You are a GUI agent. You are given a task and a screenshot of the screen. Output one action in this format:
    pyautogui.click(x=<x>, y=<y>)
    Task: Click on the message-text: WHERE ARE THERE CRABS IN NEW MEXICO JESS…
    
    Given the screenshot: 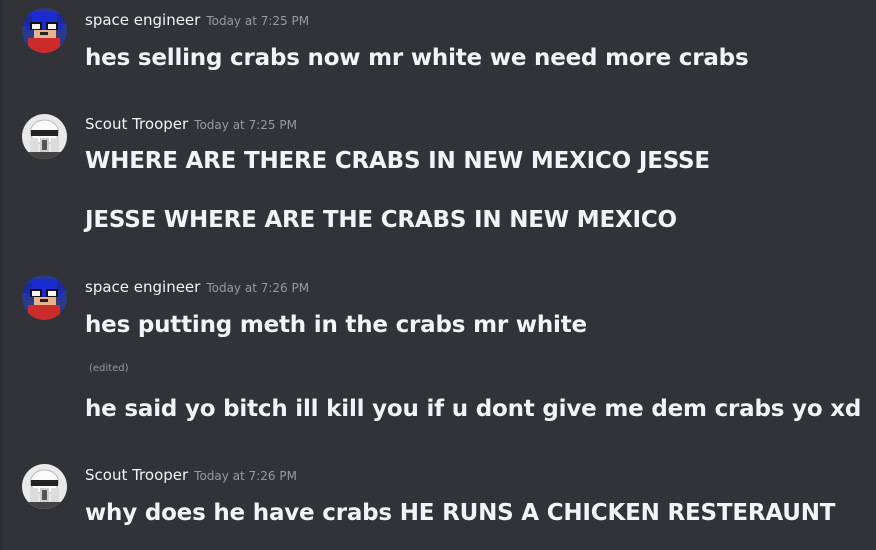 What is the action you would take?
    pyautogui.click(x=397, y=161)
    